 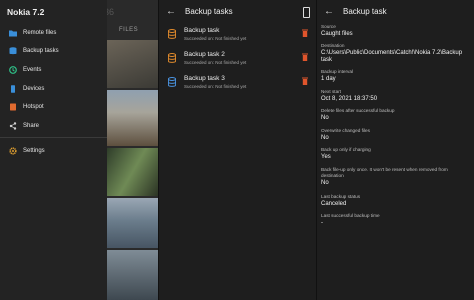 I want to click on field-value: -, so click(x=322, y=223).